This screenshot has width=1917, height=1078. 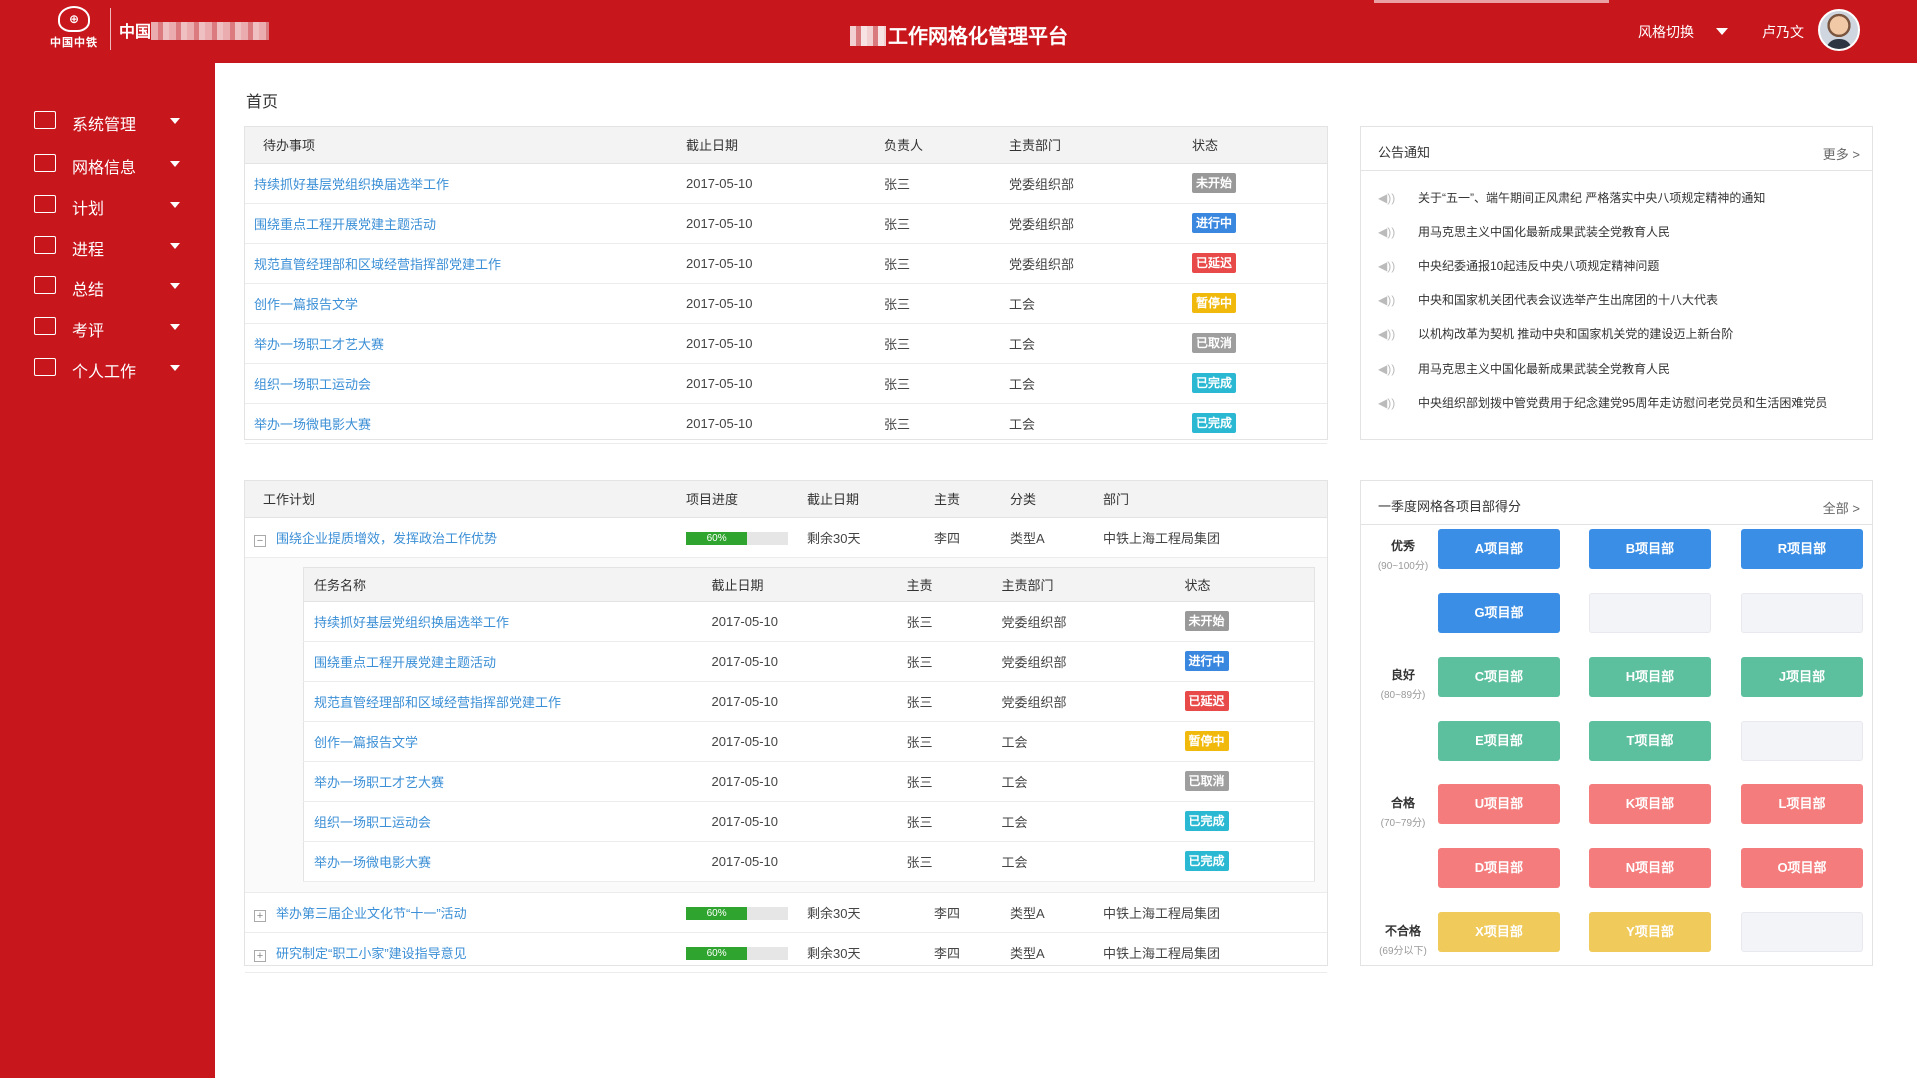 I want to click on plan-title-link: 围绕企业提质增效，发挥政治工作优势, so click(x=386, y=538).